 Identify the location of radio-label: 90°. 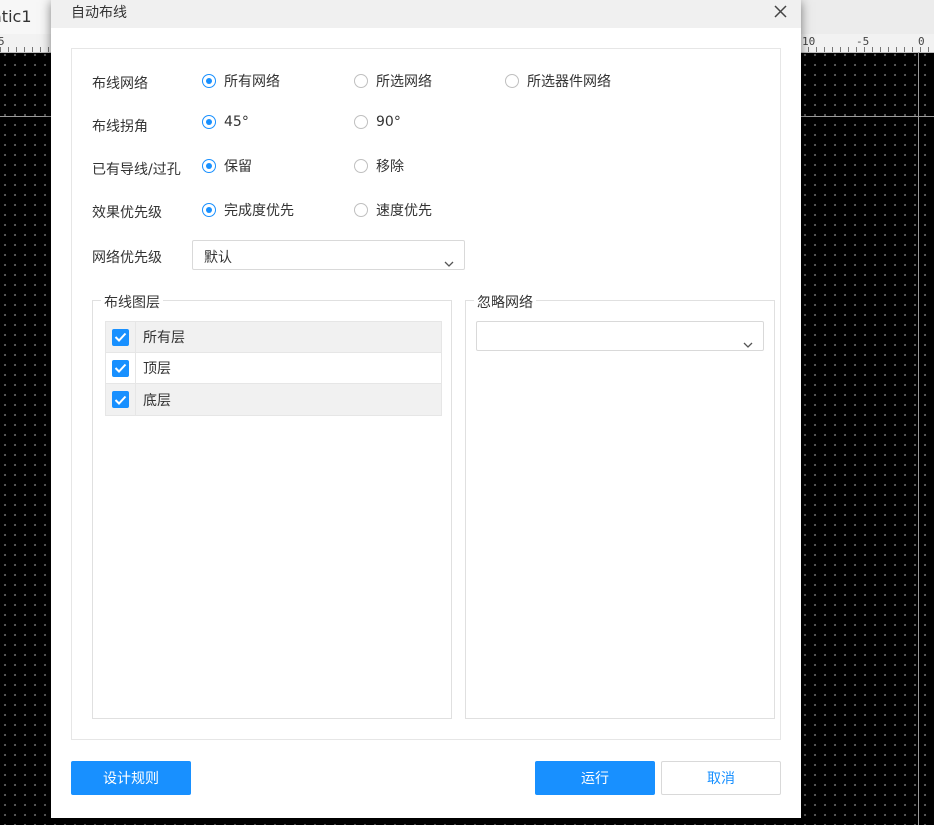
(388, 122).